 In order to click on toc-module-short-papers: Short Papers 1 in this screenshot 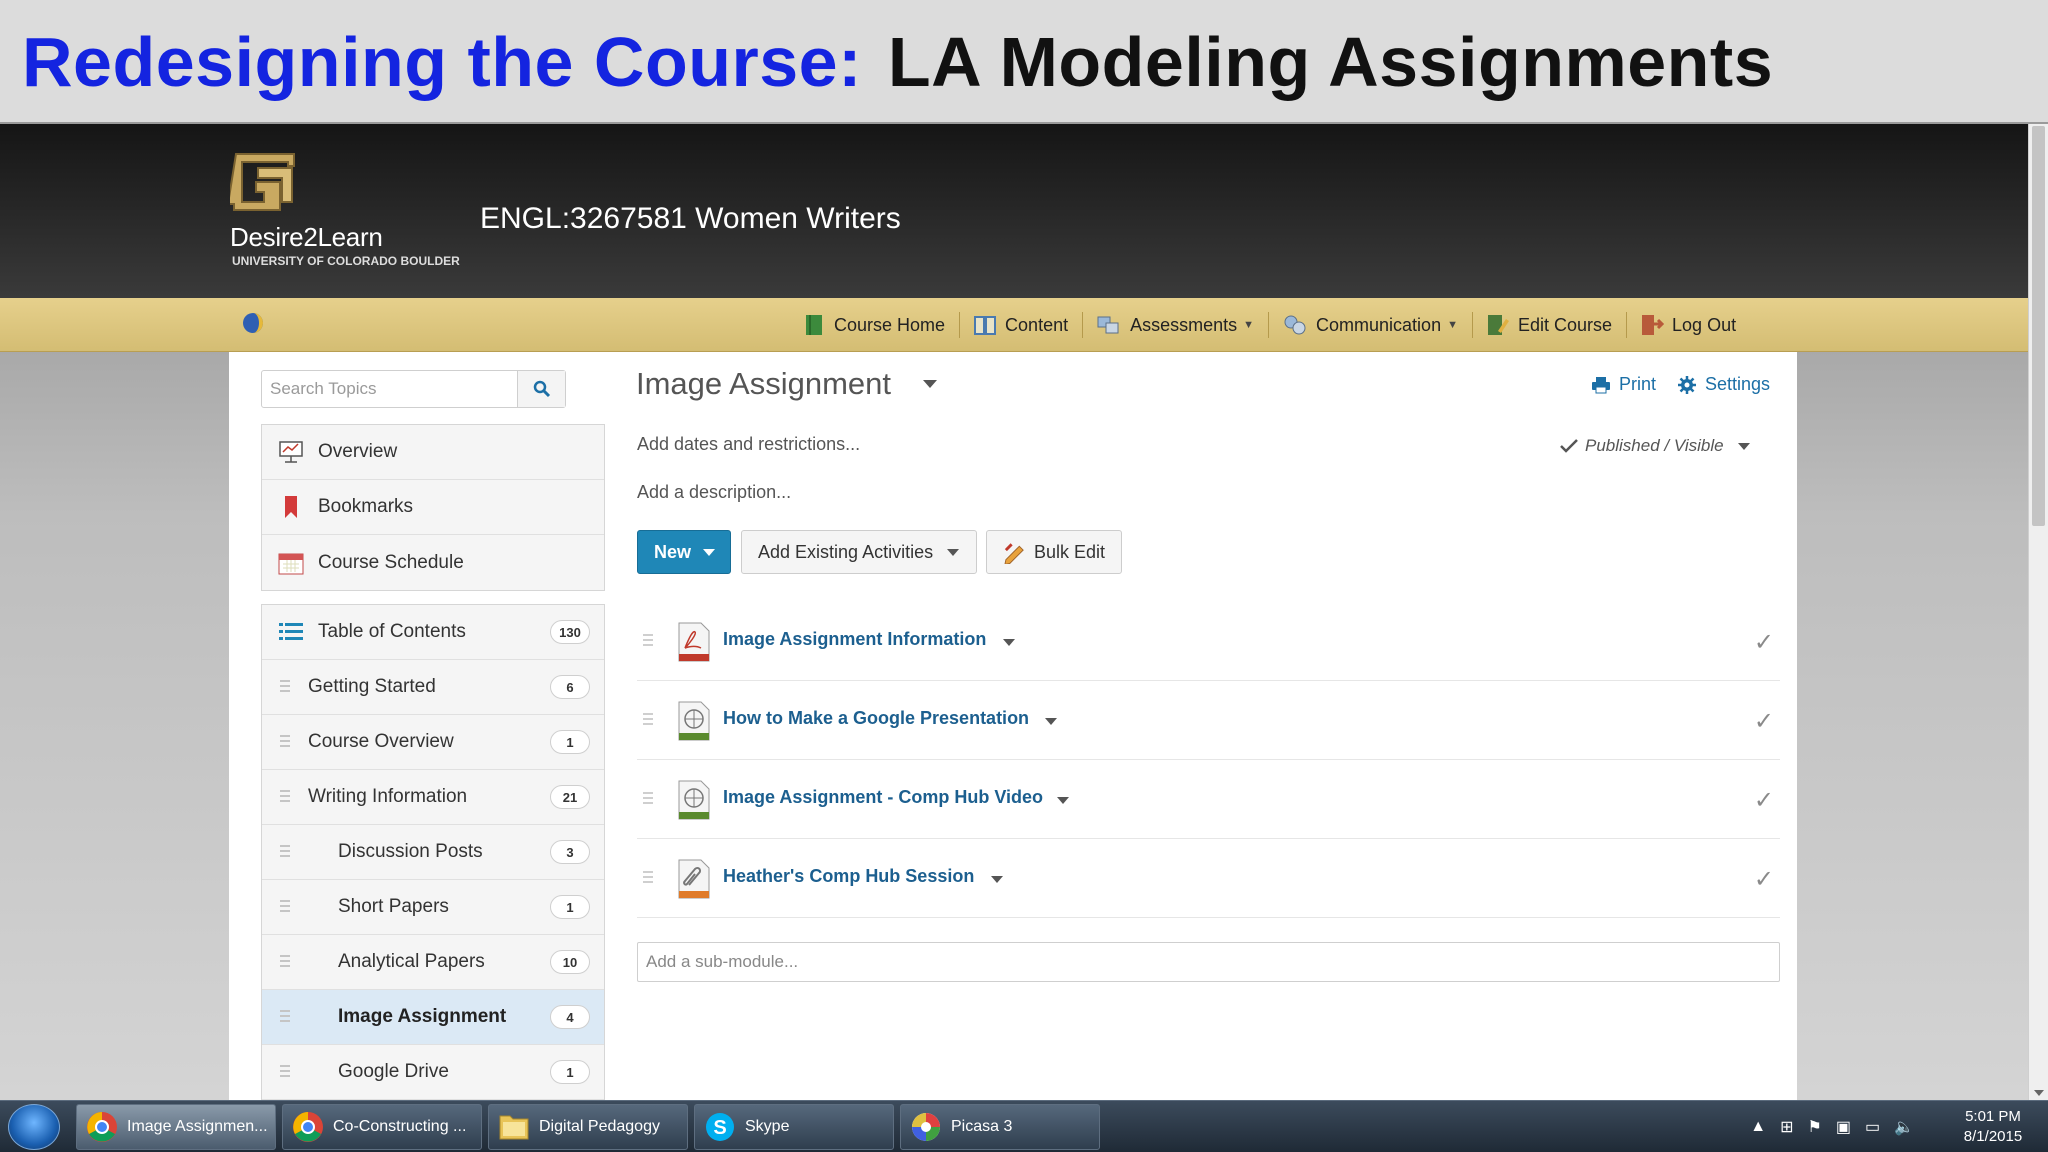, I will do `click(433, 907)`.